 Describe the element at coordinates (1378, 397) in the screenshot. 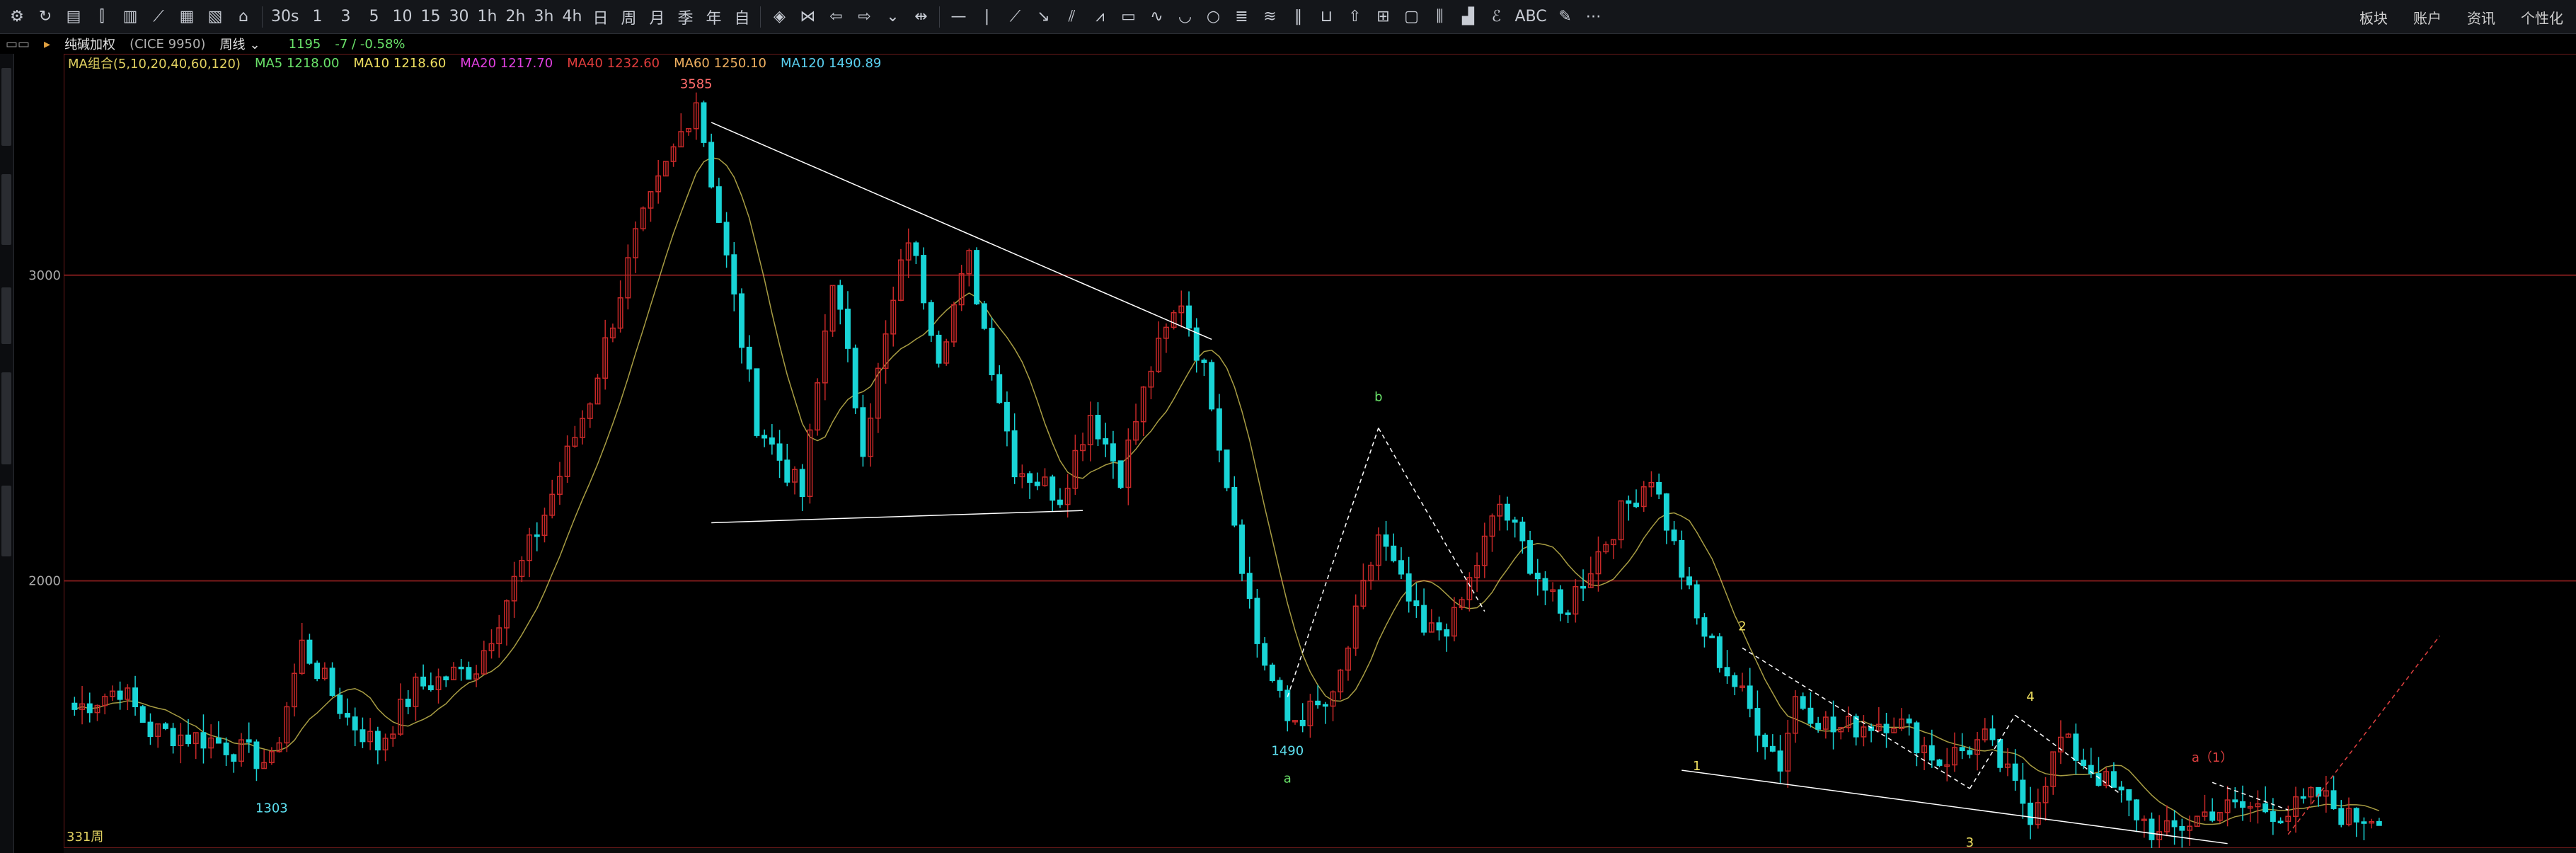

I see `chart-annotation: b` at that location.